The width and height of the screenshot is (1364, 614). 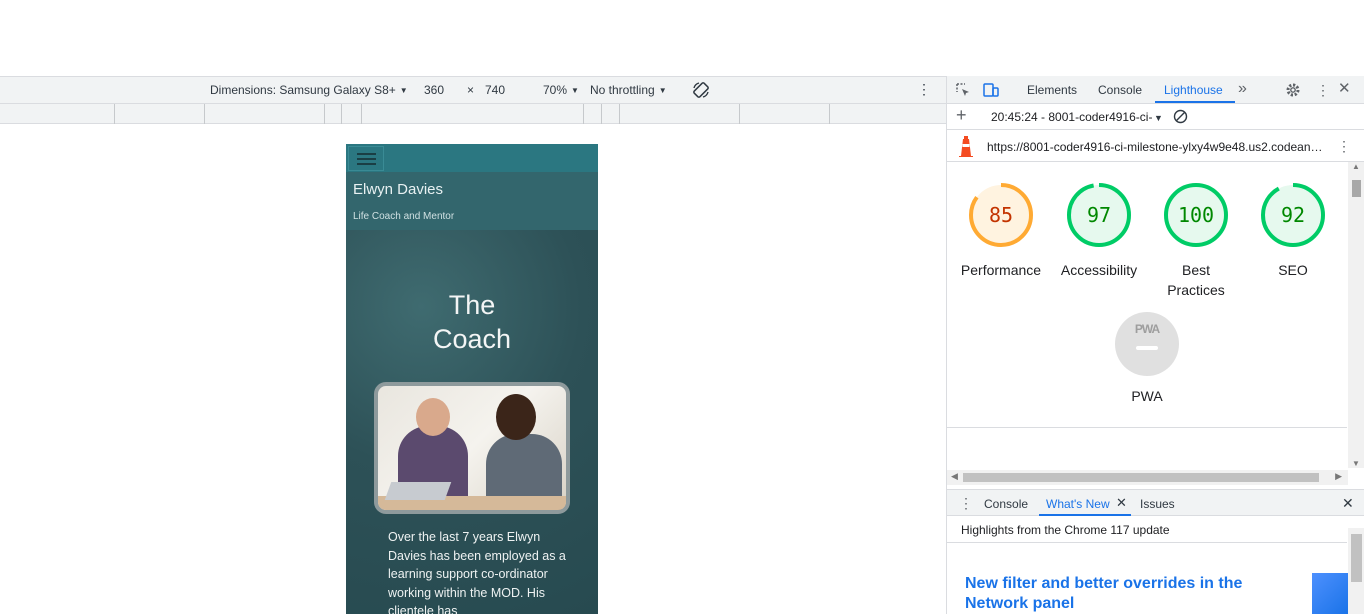 I want to click on more-tabs-icon: », so click(x=1242, y=89).